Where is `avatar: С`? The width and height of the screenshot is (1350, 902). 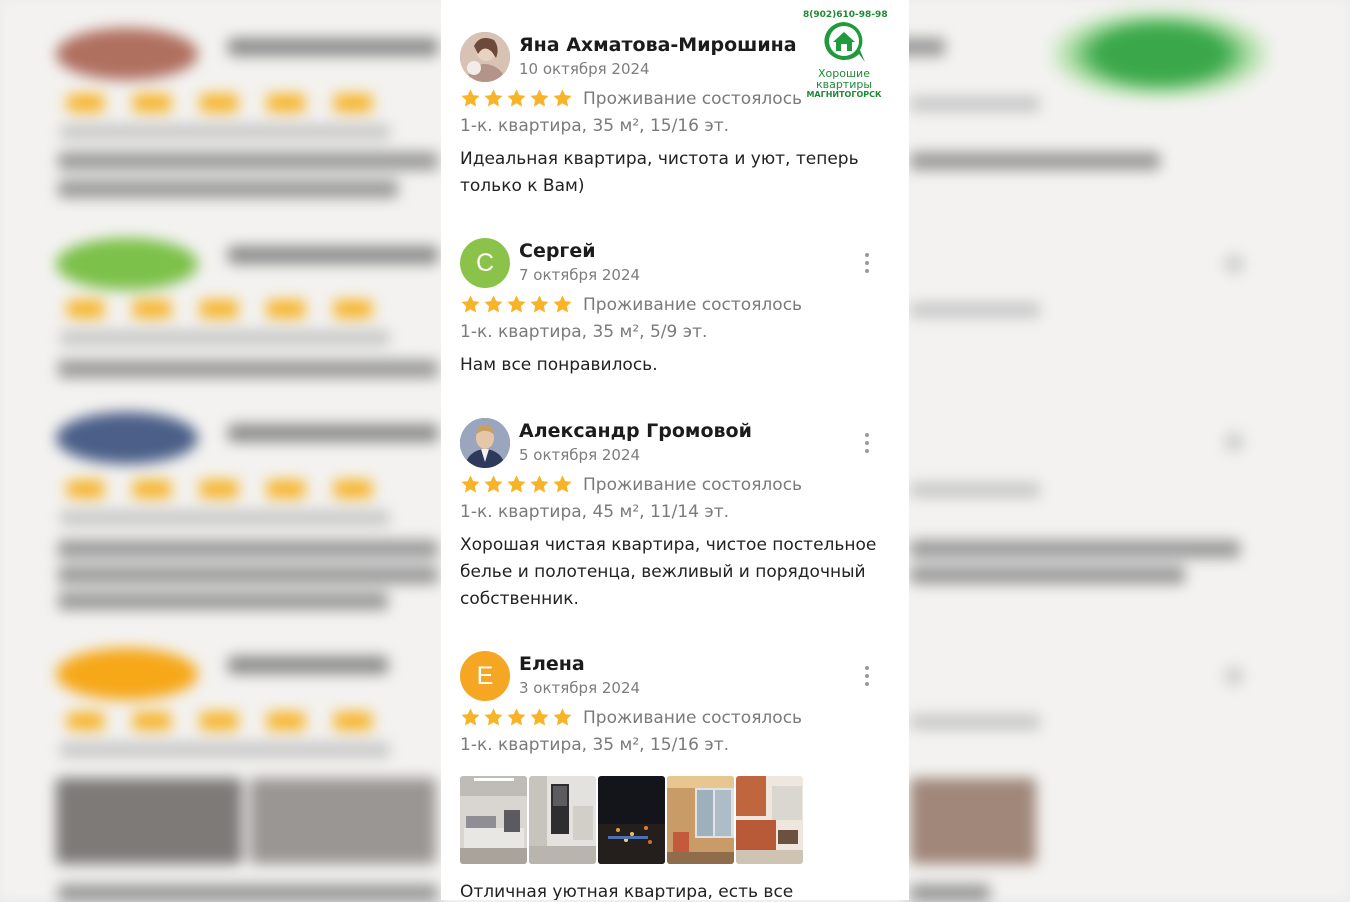
avatar: С is located at coordinates (485, 263).